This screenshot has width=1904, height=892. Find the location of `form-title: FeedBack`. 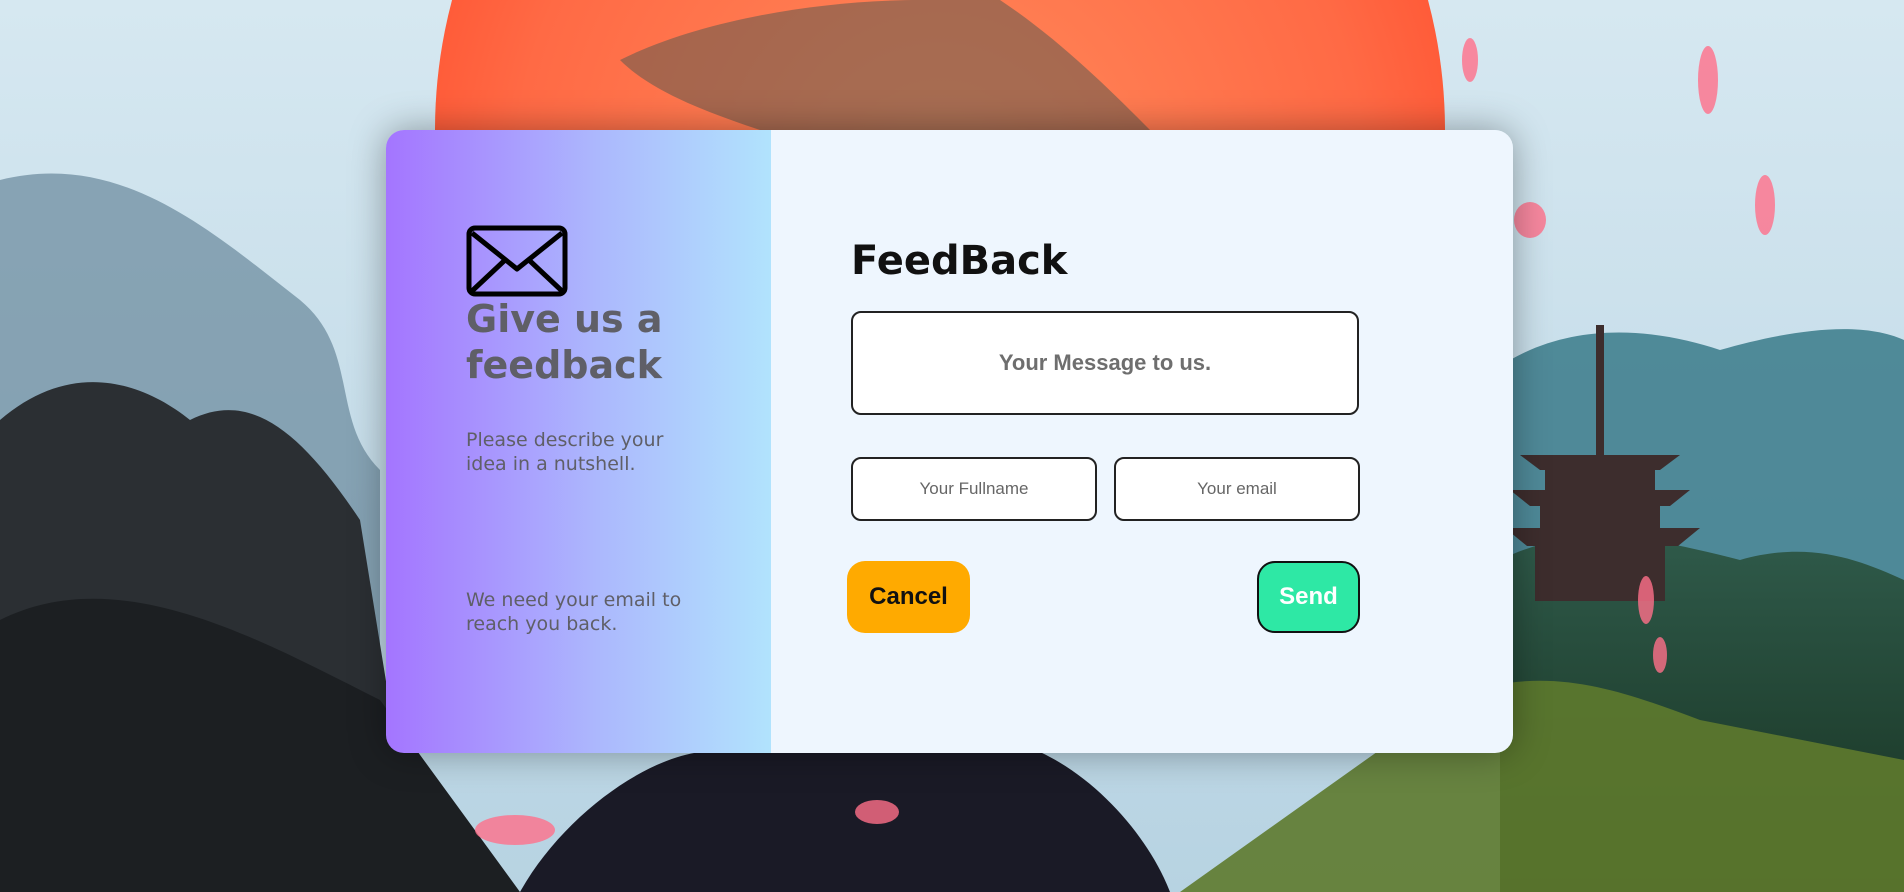

form-title: FeedBack is located at coordinates (959, 261).